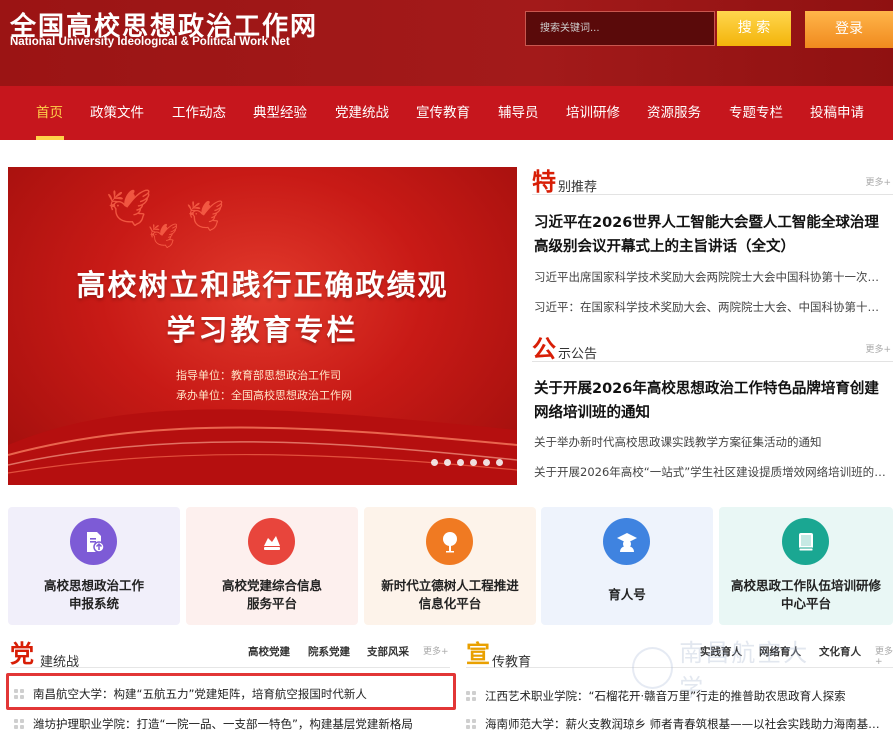 This screenshot has height=738, width=893. I want to click on nav-item-home: 首页, so click(49, 113).